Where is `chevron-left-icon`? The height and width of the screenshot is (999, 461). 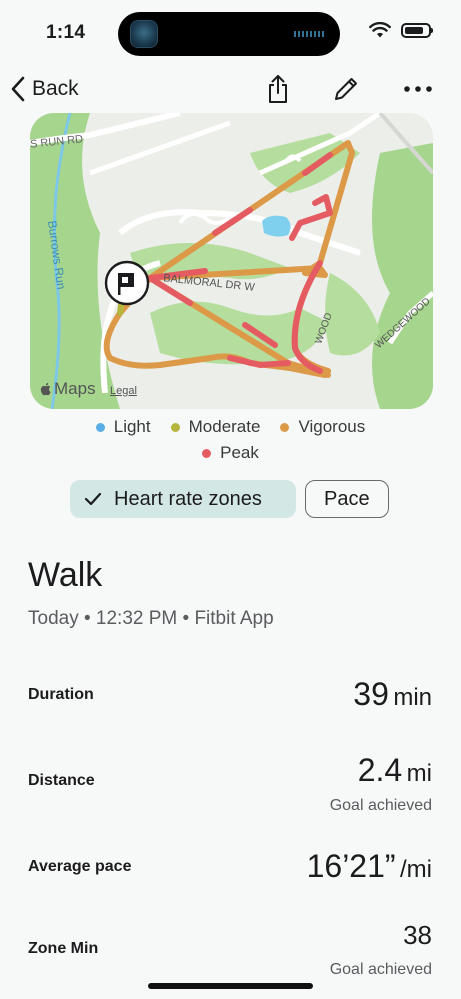
chevron-left-icon is located at coordinates (18, 89).